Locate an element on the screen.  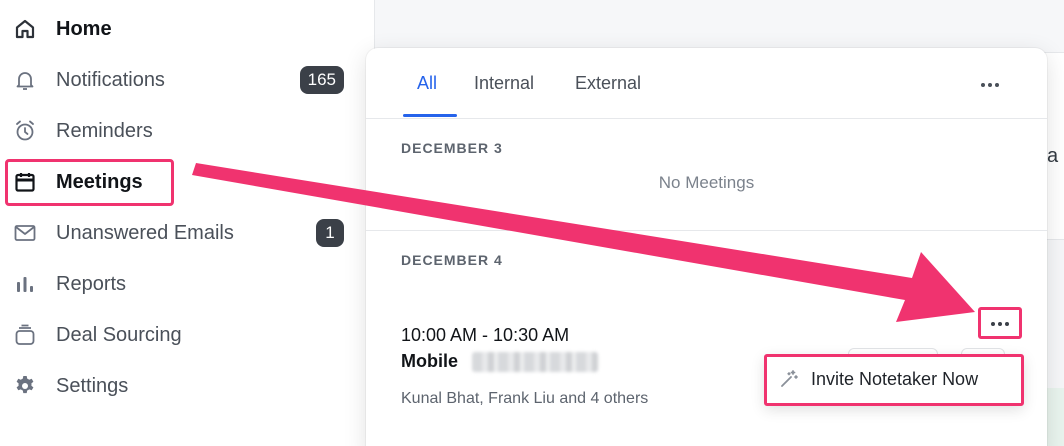
active-tab-indicator is located at coordinates (430, 115).